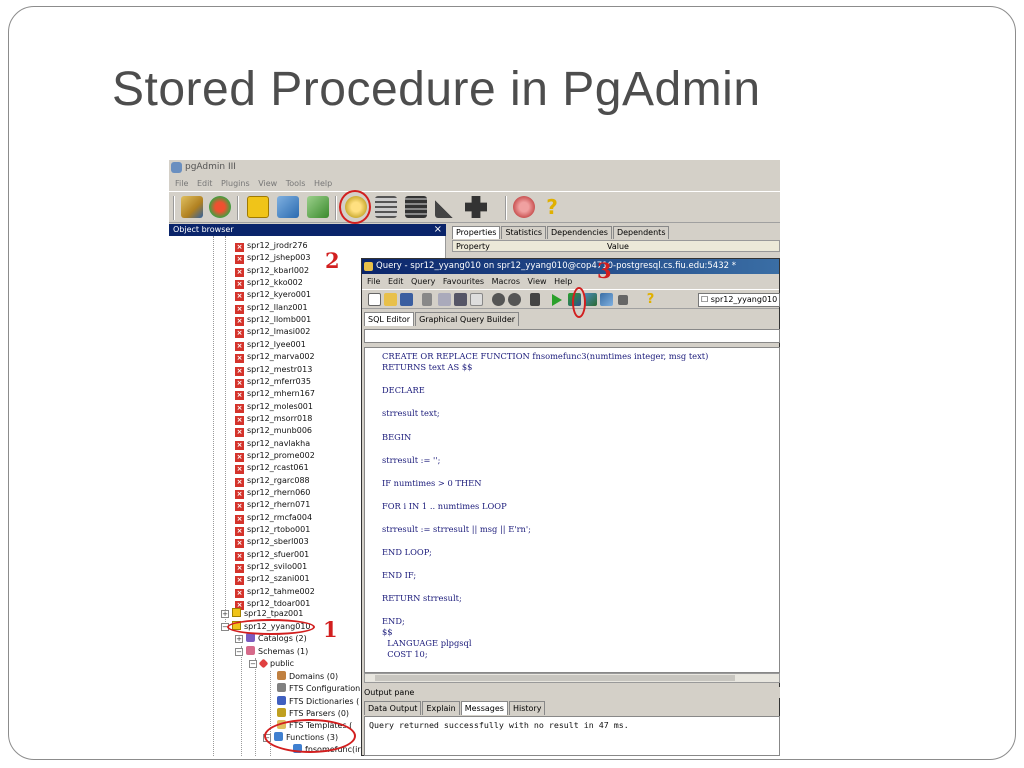  Describe the element at coordinates (535, 299) in the screenshot. I see `find-icon` at that location.